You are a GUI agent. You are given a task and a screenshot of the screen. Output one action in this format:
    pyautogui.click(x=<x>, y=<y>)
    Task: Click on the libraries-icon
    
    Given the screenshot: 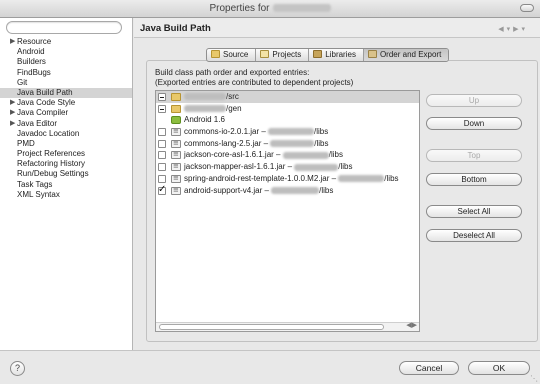 What is the action you would take?
    pyautogui.click(x=318, y=54)
    